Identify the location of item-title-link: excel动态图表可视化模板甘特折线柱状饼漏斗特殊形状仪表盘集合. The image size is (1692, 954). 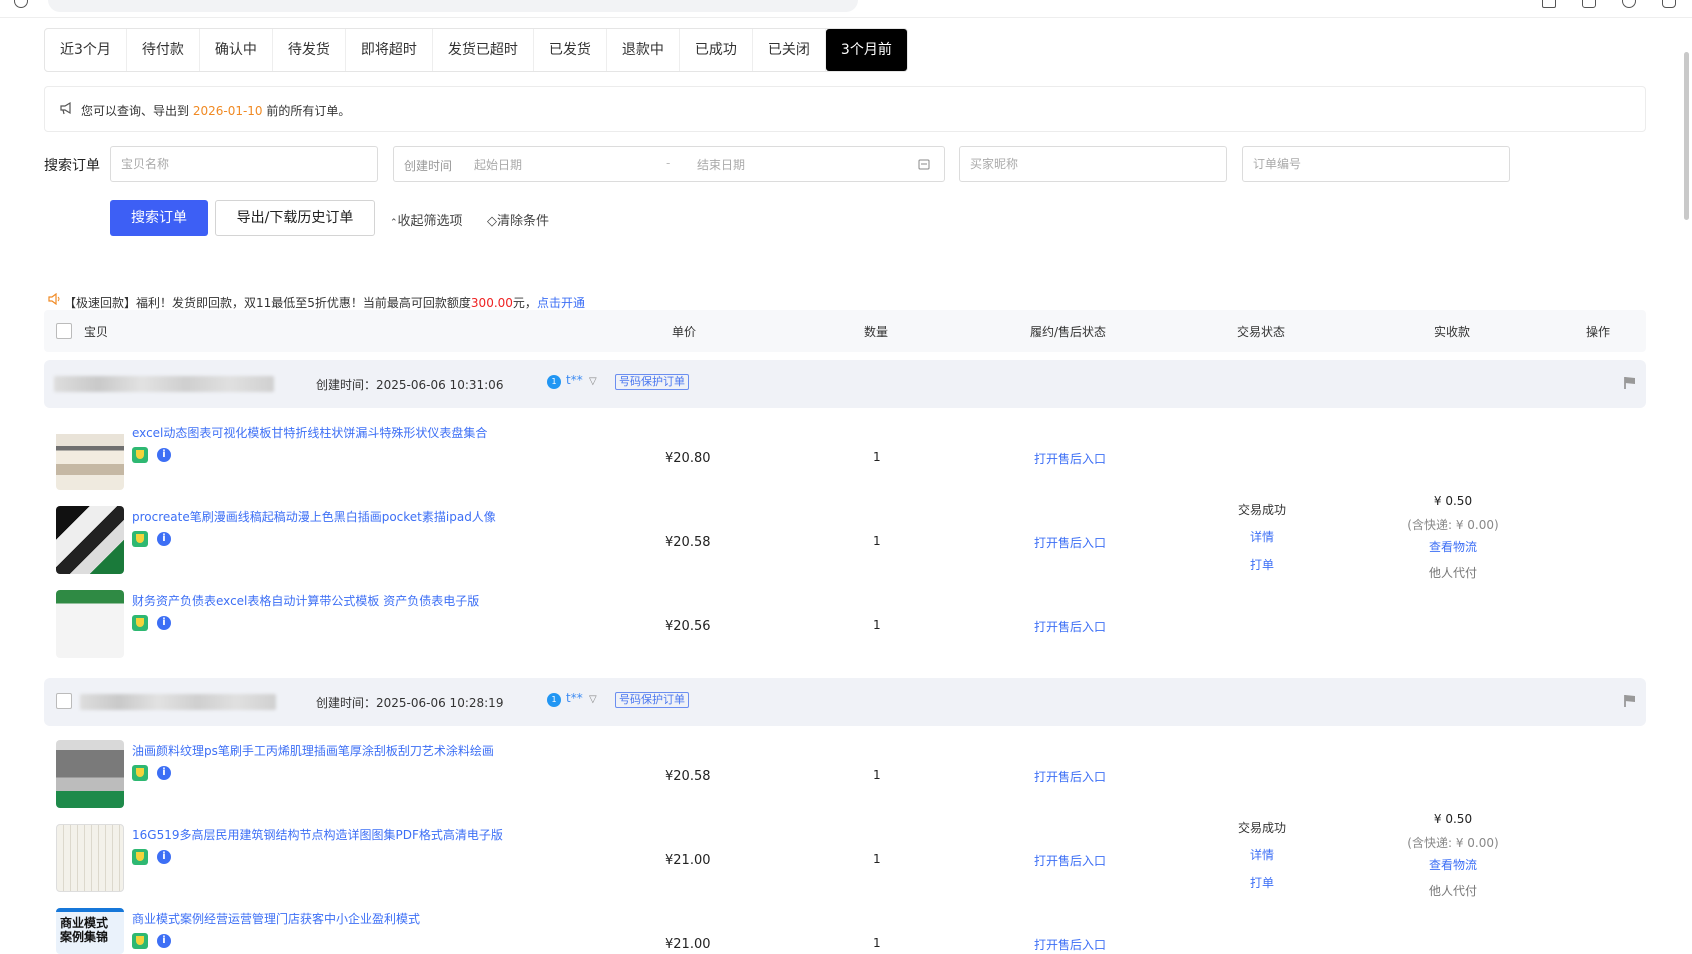
(309, 432).